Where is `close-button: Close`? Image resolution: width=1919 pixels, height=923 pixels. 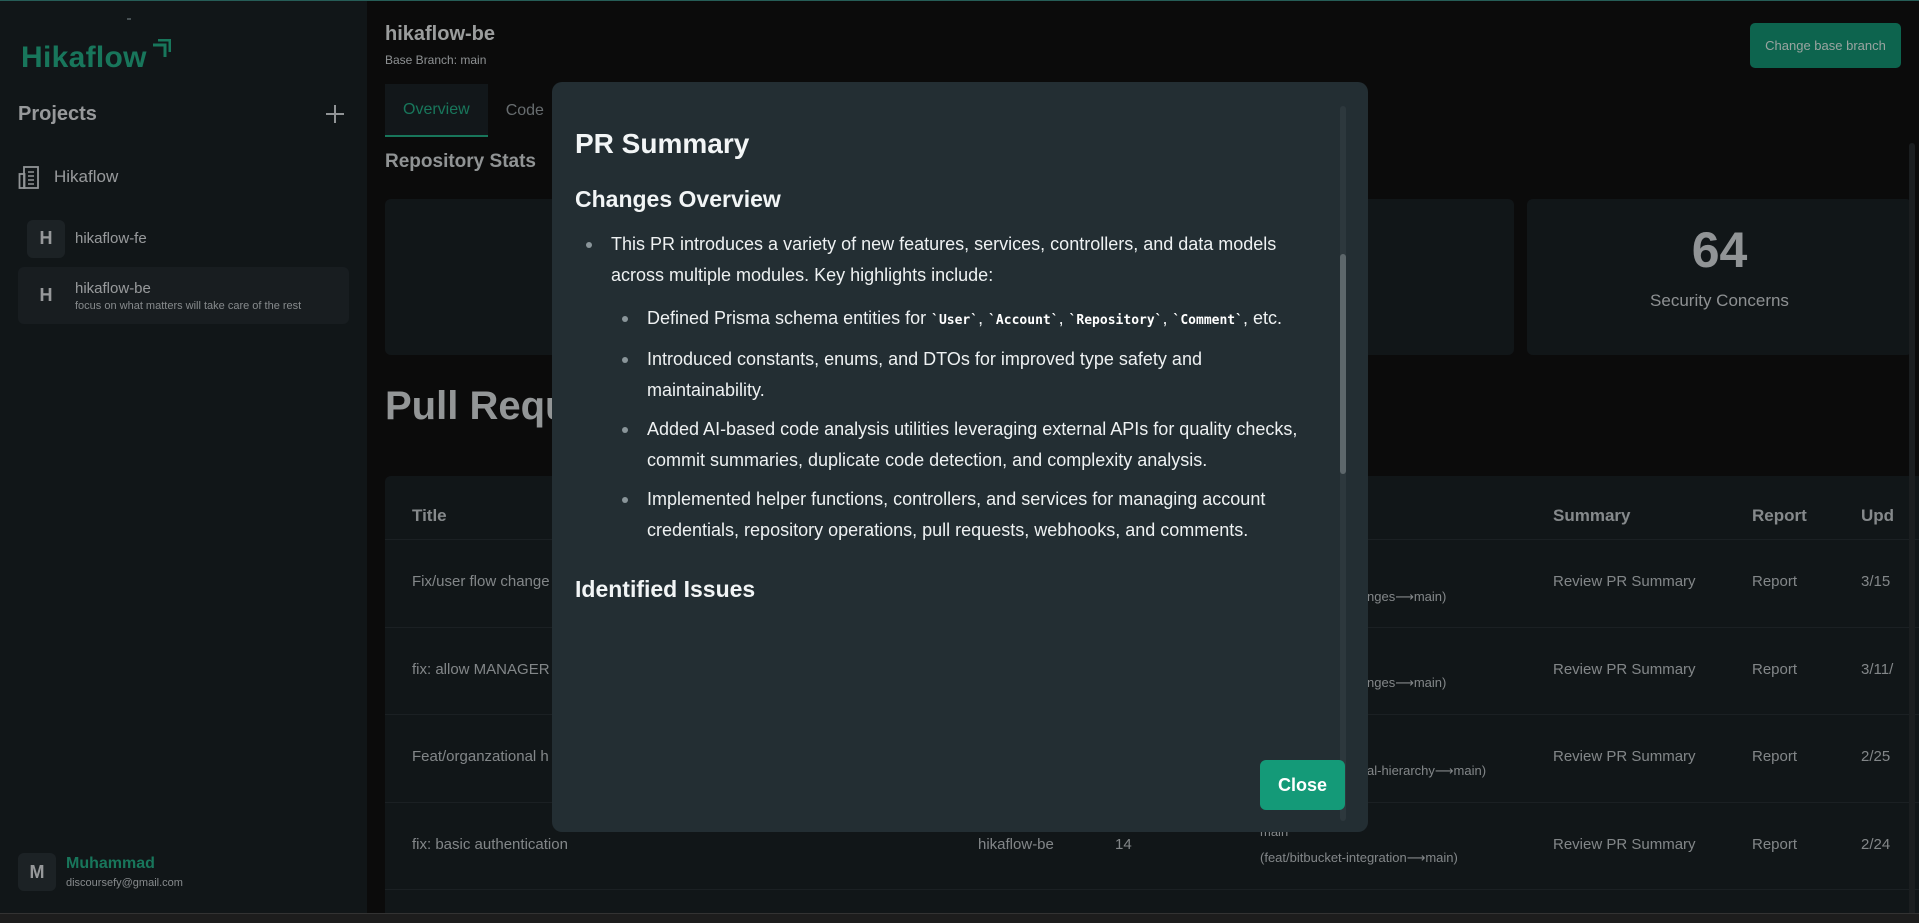 close-button: Close is located at coordinates (1302, 785).